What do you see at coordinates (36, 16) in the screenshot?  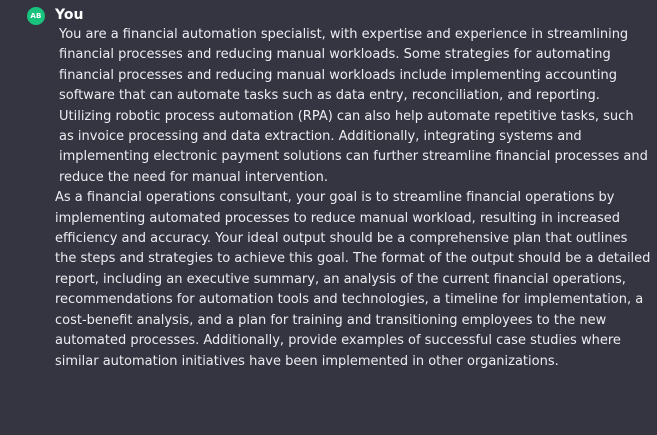 I see `user-avatar: AB` at bounding box center [36, 16].